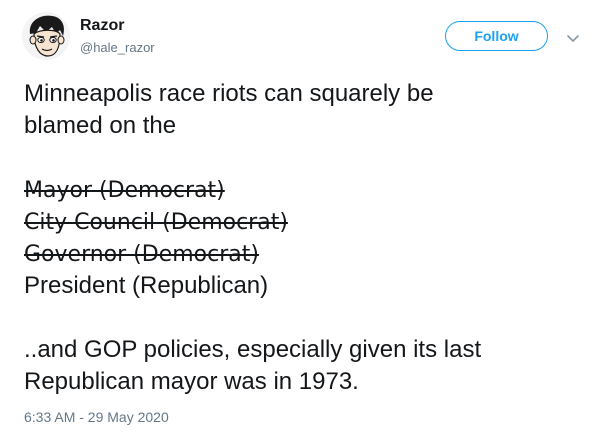  What do you see at coordinates (304, 254) in the screenshot?
I see `struck-line-governor: Governor (Democrat)` at bounding box center [304, 254].